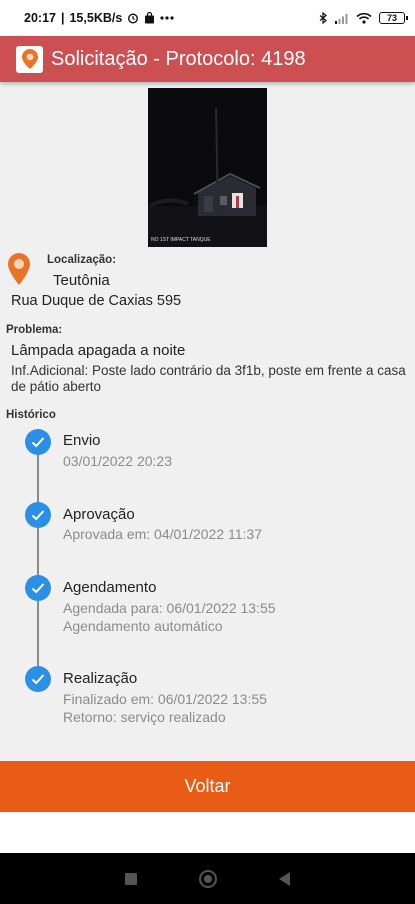 This screenshot has width=415, height=904. What do you see at coordinates (149, 18) in the screenshot?
I see `bag-icon` at bounding box center [149, 18].